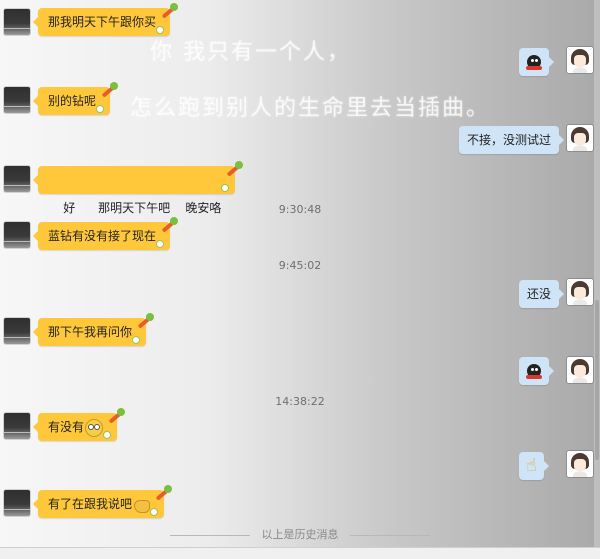 The height and width of the screenshot is (559, 600). What do you see at coordinates (94, 427) in the screenshot?
I see `dizzy-face-icon` at bounding box center [94, 427].